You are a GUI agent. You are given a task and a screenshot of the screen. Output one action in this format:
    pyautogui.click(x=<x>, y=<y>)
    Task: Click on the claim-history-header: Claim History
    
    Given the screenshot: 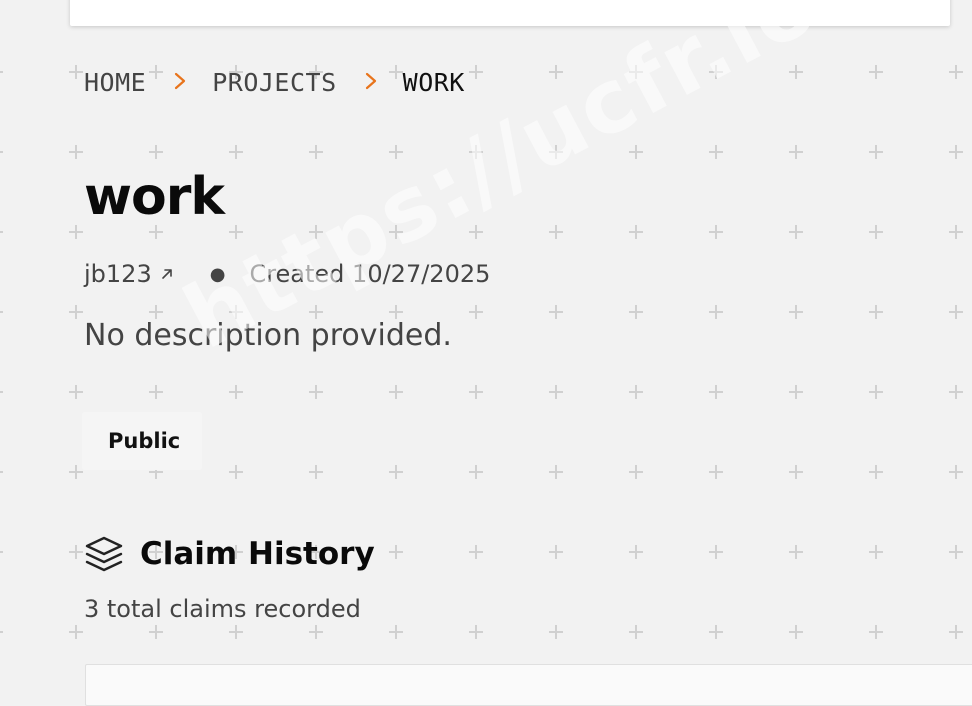 What is the action you would take?
    pyautogui.click(x=229, y=554)
    